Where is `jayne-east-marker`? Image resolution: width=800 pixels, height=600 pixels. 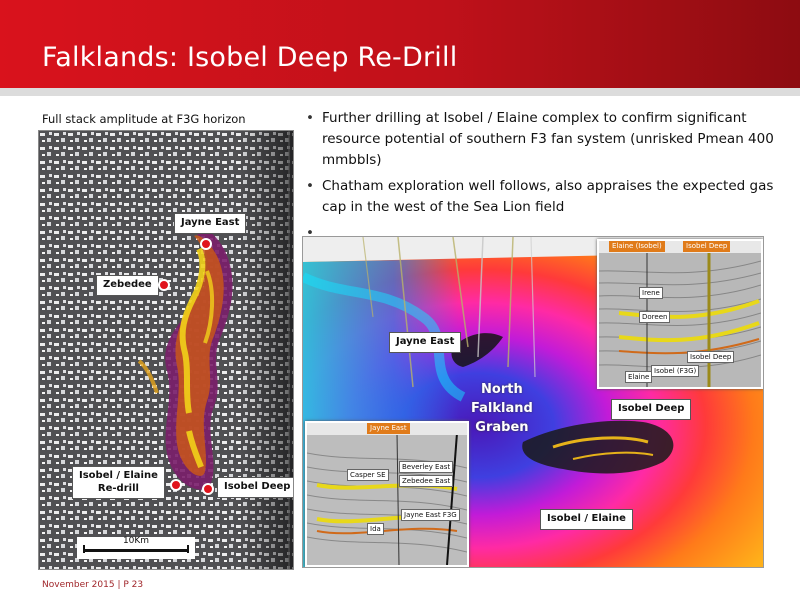
jayne-east-marker is located at coordinates (206, 244).